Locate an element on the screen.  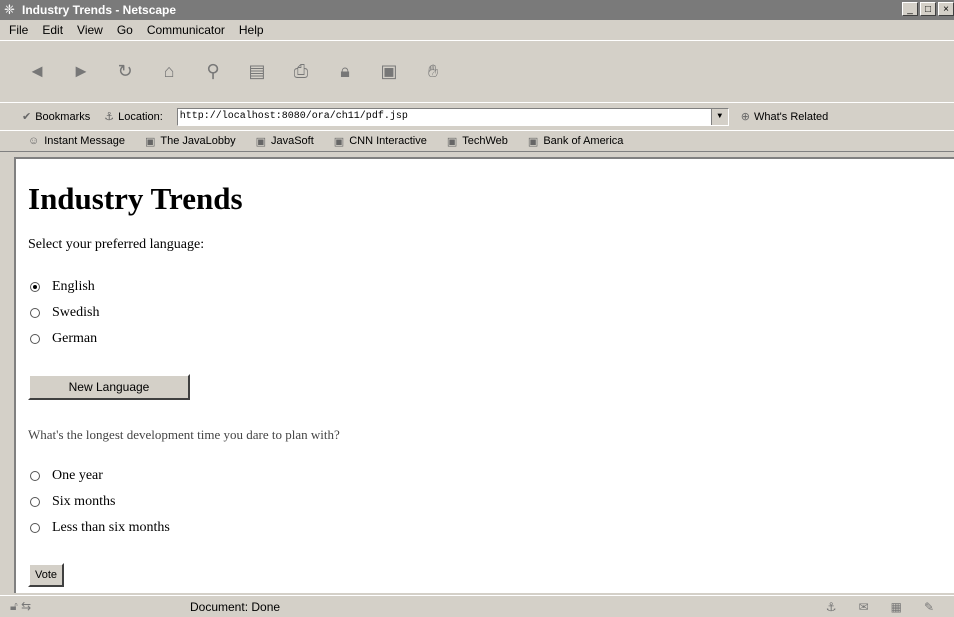
window-title: Industry Trends - Netscape is located at coordinates (99, 10).